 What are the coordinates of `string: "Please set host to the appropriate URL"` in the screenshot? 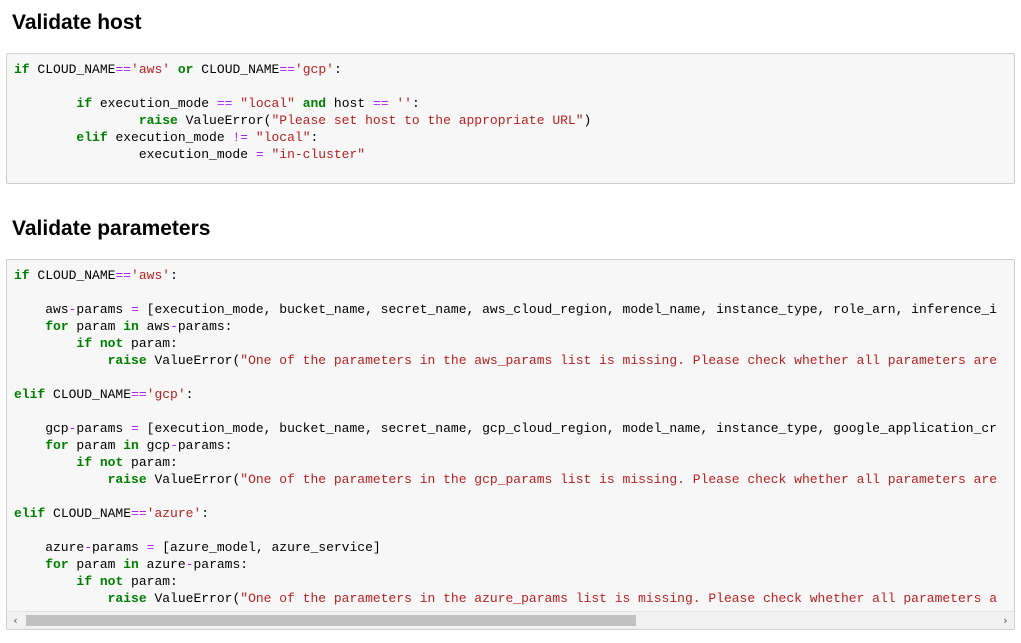 It's located at (427, 120).